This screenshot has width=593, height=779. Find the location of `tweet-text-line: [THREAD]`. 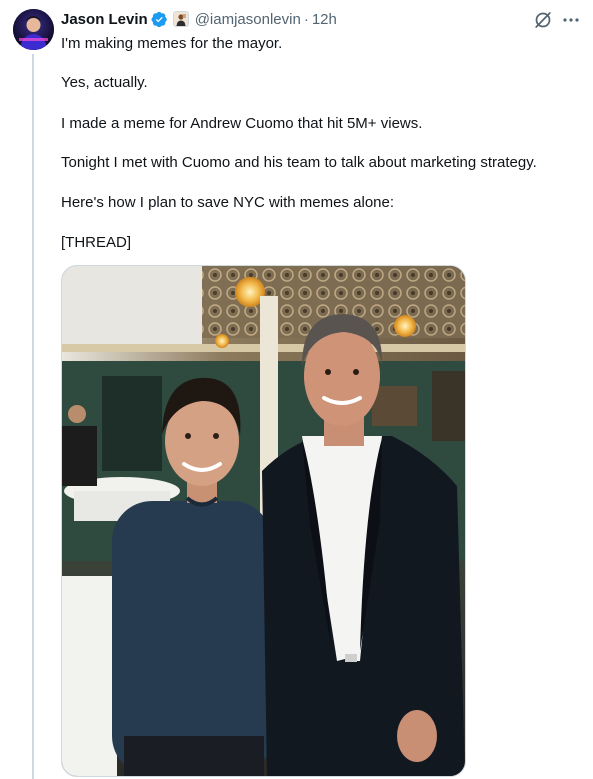

tweet-text-line: [THREAD] is located at coordinates (96, 242).